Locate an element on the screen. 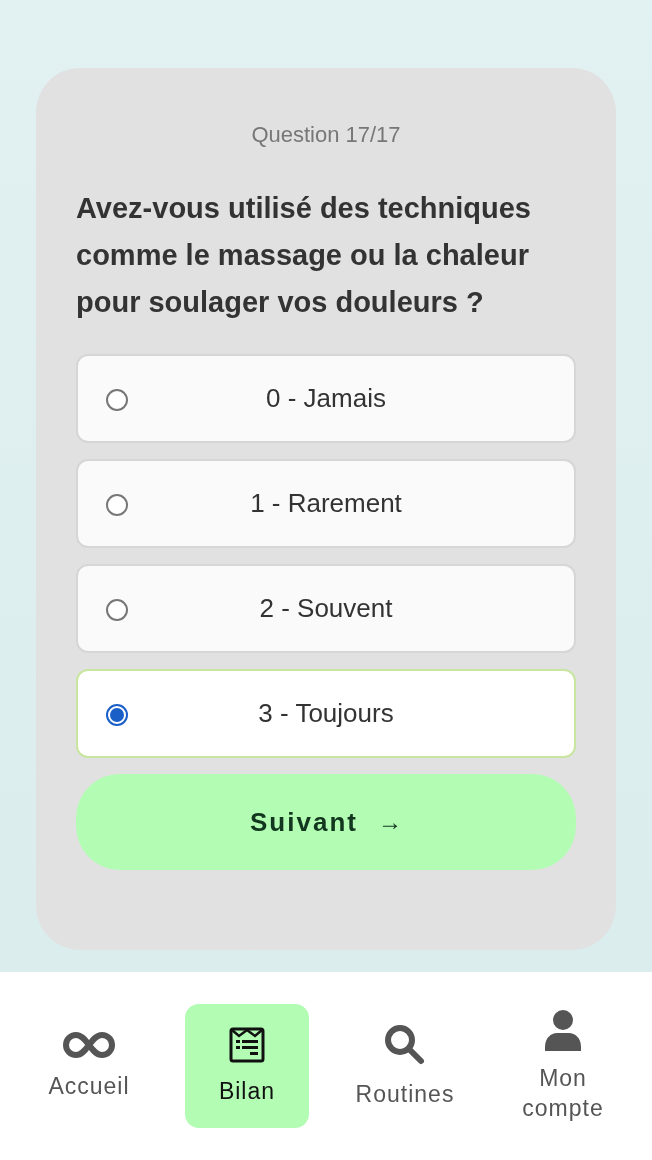 The image size is (652, 1160). answer-option: 3 - Toujours is located at coordinates (326, 713).